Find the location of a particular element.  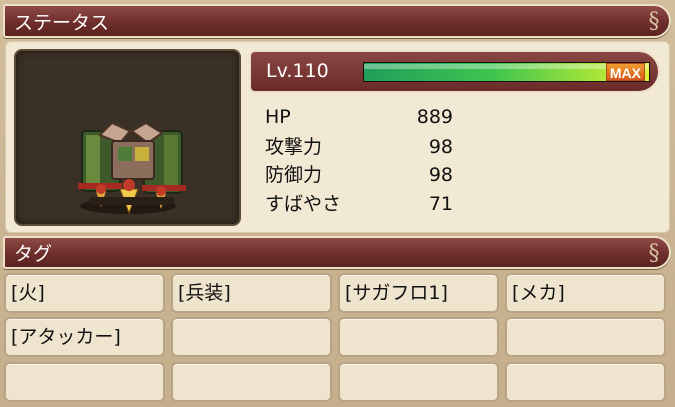

stat-row-speed: すばやさ 71 is located at coordinates (360, 204).